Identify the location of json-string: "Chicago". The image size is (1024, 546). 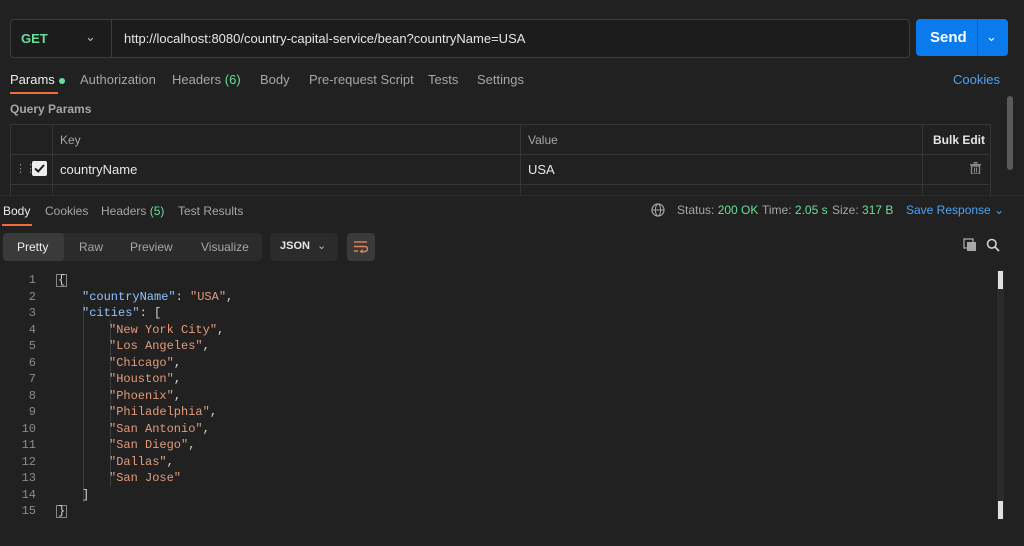
(141, 363).